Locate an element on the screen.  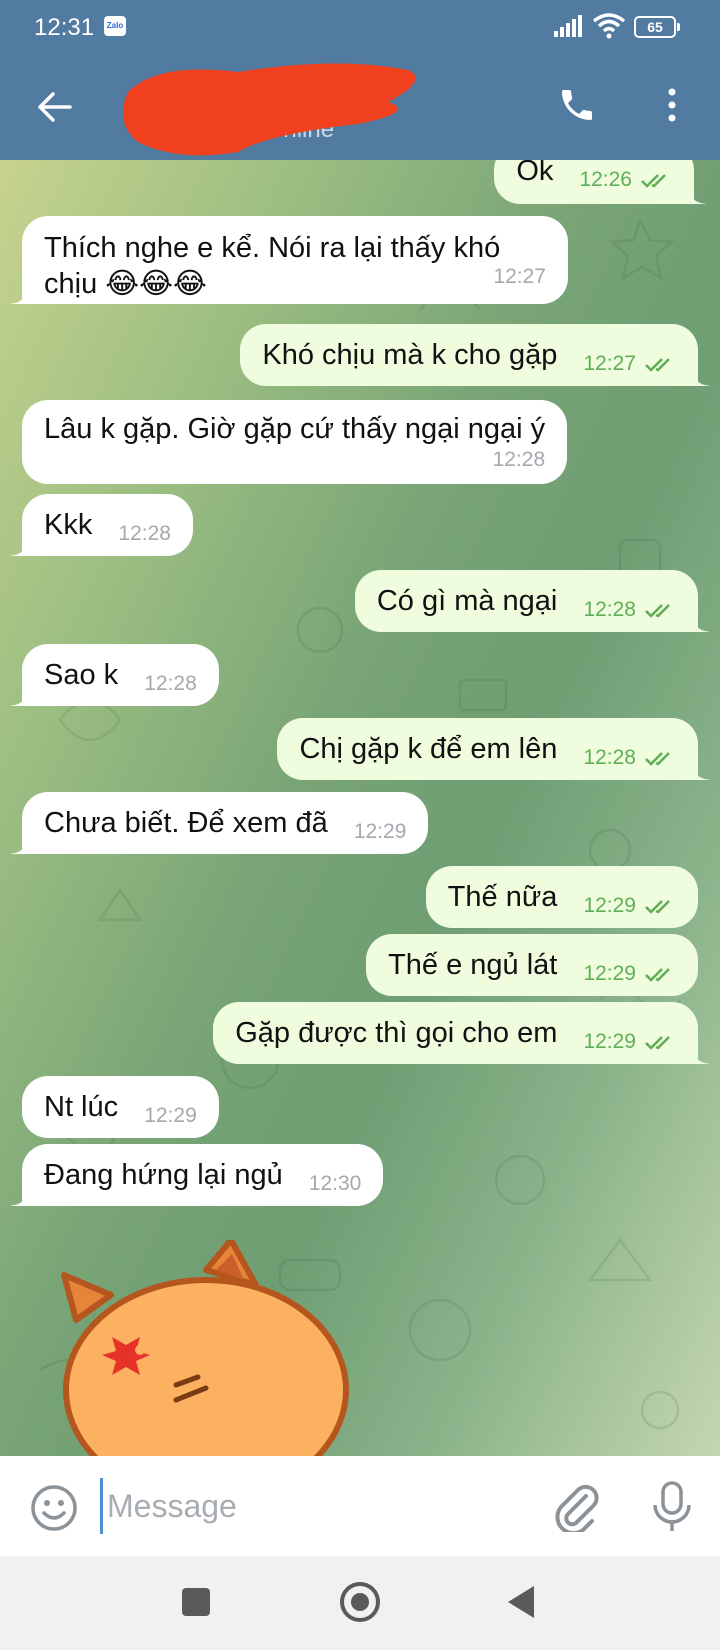
message-incoming: Chưa biết. Để xem đã 12:29 is located at coordinates (219, 823).